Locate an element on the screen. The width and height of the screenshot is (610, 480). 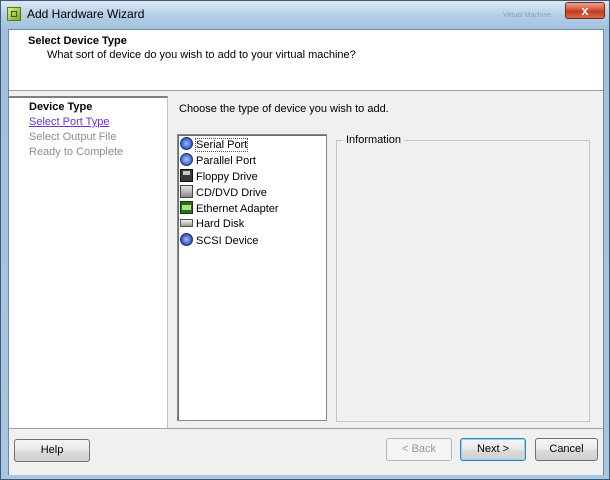
help-button: Help is located at coordinates (52, 450).